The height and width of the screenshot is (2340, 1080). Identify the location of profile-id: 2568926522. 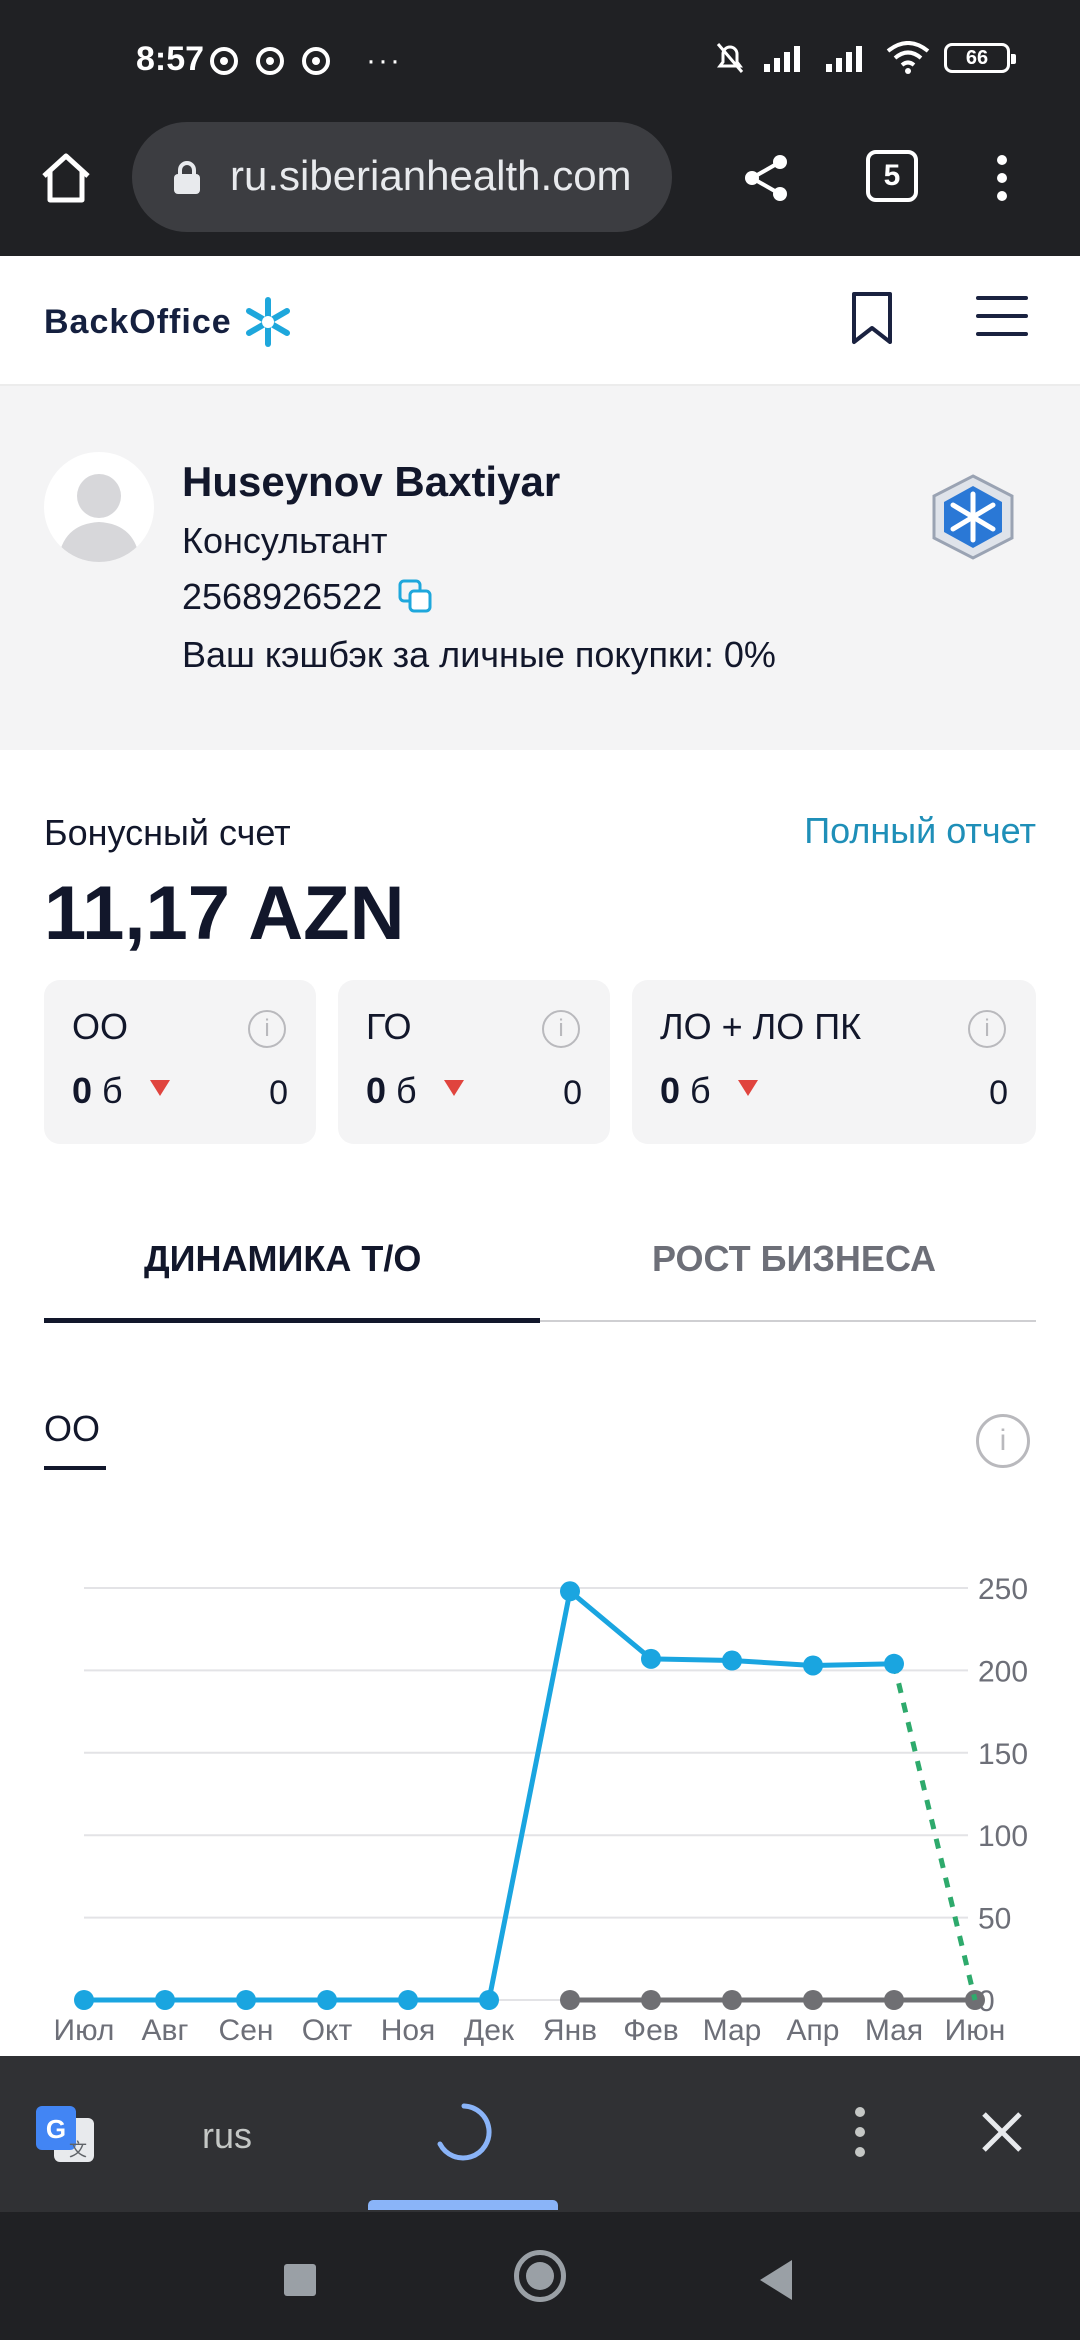
(309, 597).